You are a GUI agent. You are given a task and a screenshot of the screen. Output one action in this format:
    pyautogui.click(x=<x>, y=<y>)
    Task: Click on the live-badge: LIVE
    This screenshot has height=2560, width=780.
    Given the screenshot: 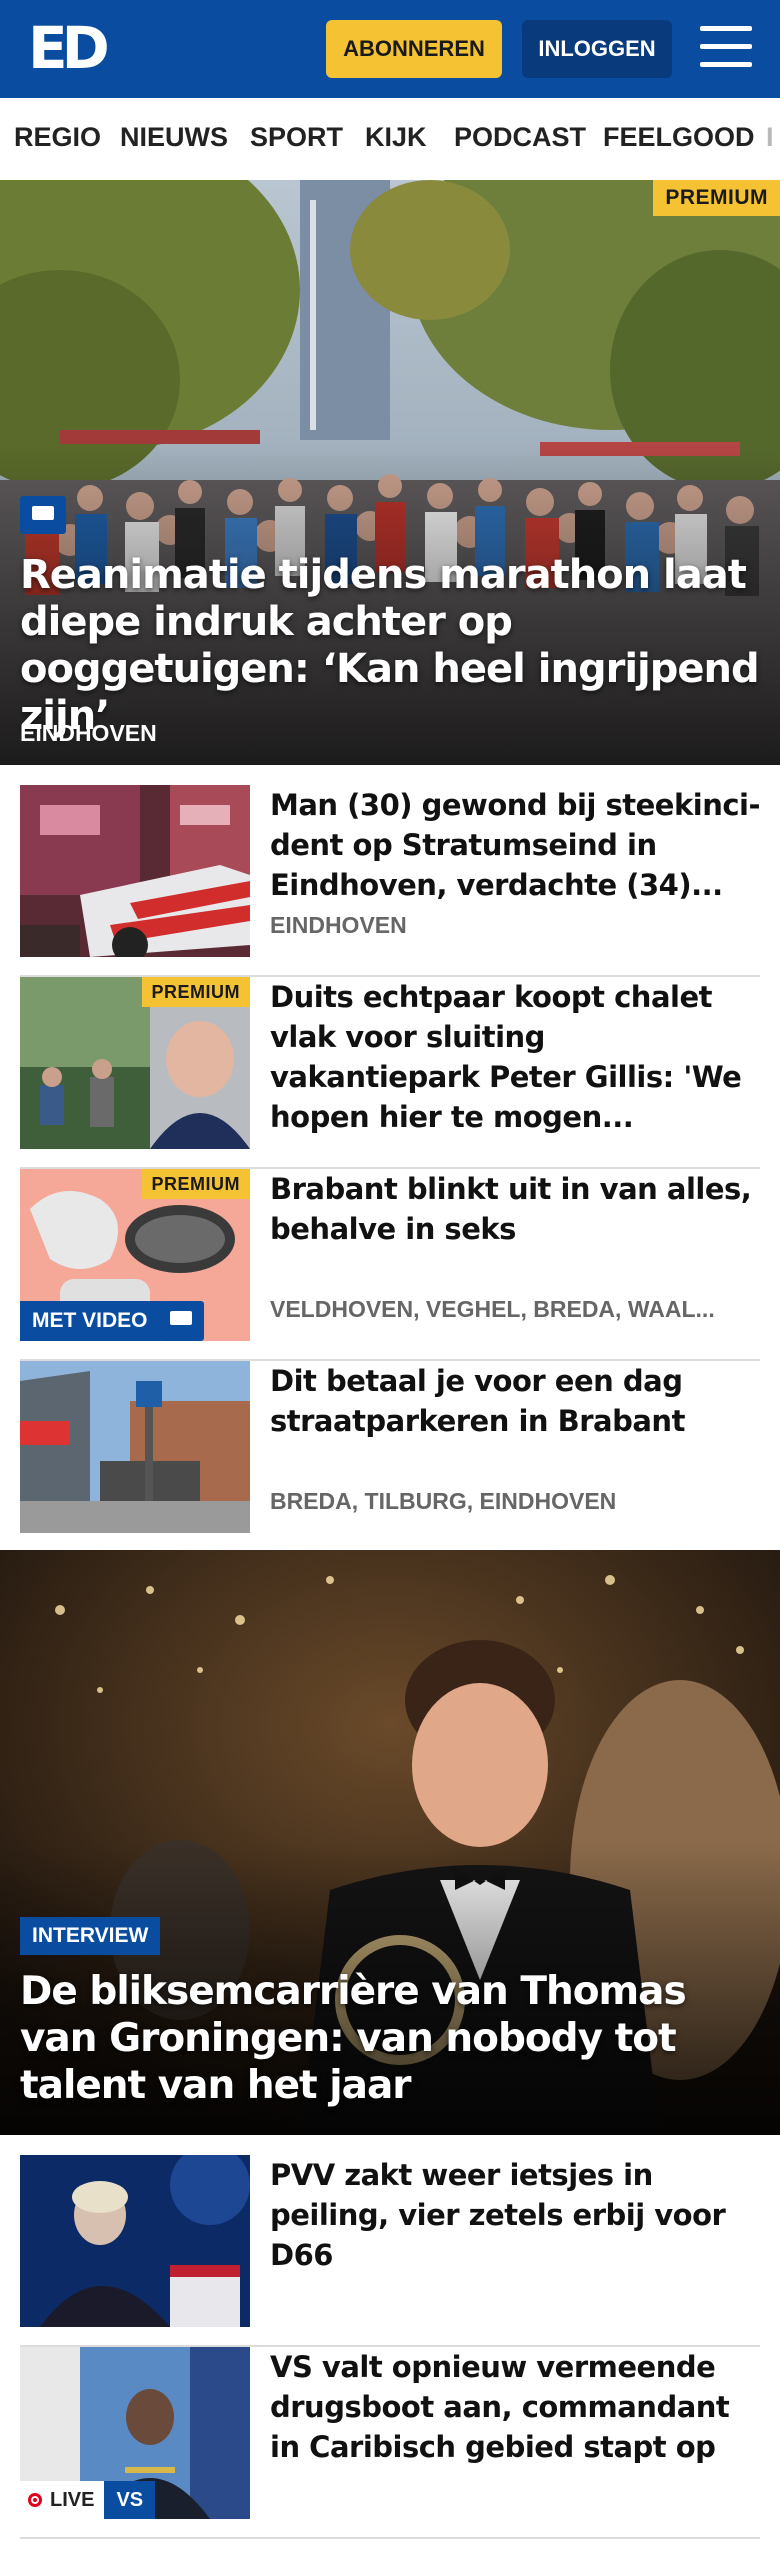 What is the action you would take?
    pyautogui.click(x=62, y=2500)
    